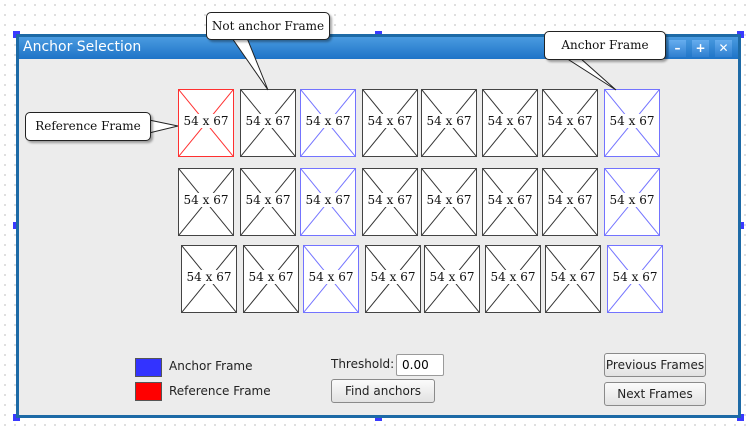 The image size is (749, 428). I want to click on reference-frame-callout-text: Reference Frame, so click(88, 126).